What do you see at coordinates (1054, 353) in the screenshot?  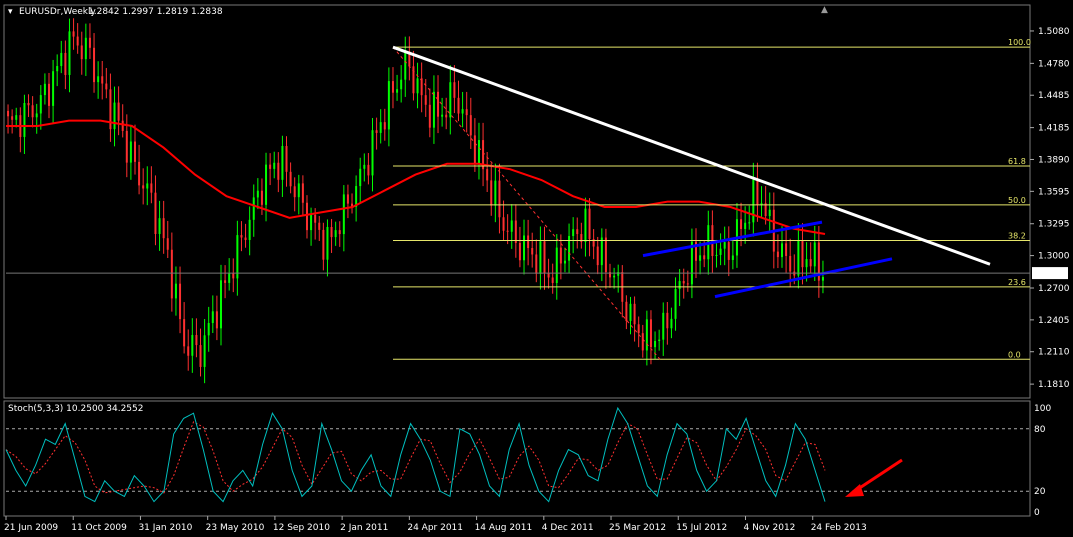 I see `price-tick-label: 1.2110` at bounding box center [1054, 353].